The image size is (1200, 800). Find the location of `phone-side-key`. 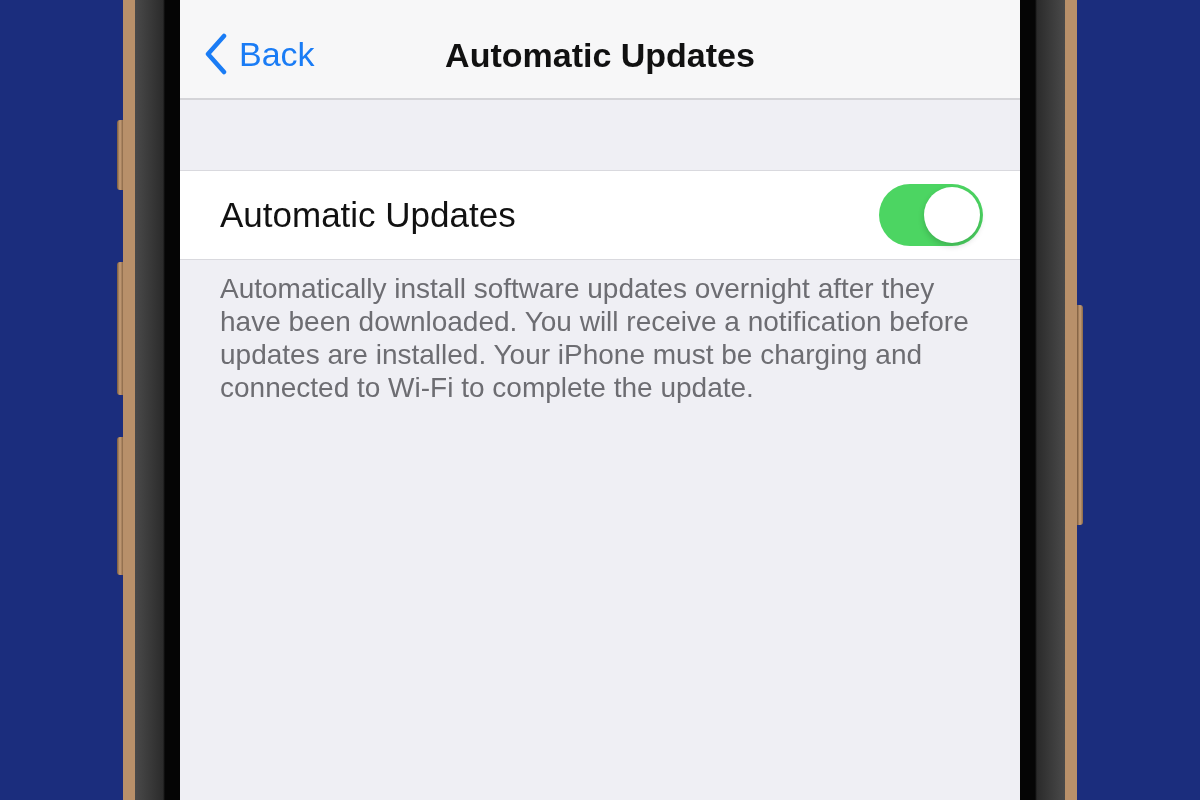

phone-side-key is located at coordinates (120, 155).